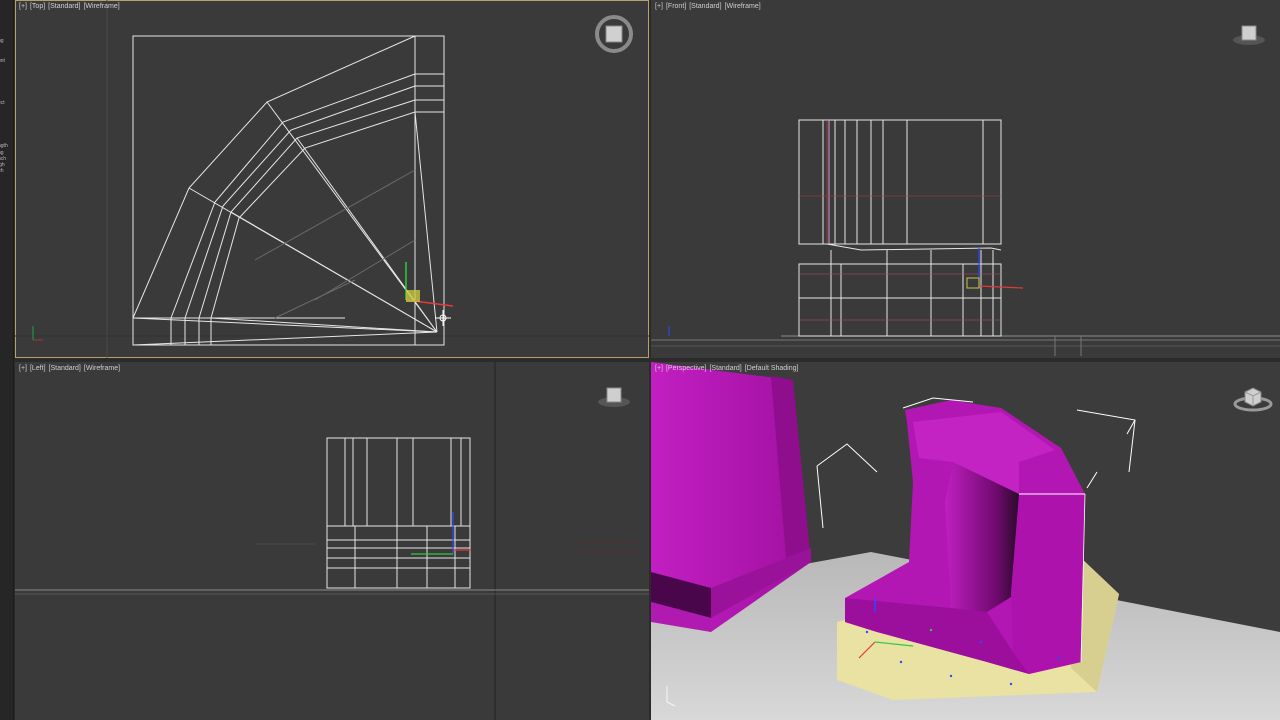 The width and height of the screenshot is (1280, 720). I want to click on viewport-point-of-view: [Perspective], so click(686, 368).